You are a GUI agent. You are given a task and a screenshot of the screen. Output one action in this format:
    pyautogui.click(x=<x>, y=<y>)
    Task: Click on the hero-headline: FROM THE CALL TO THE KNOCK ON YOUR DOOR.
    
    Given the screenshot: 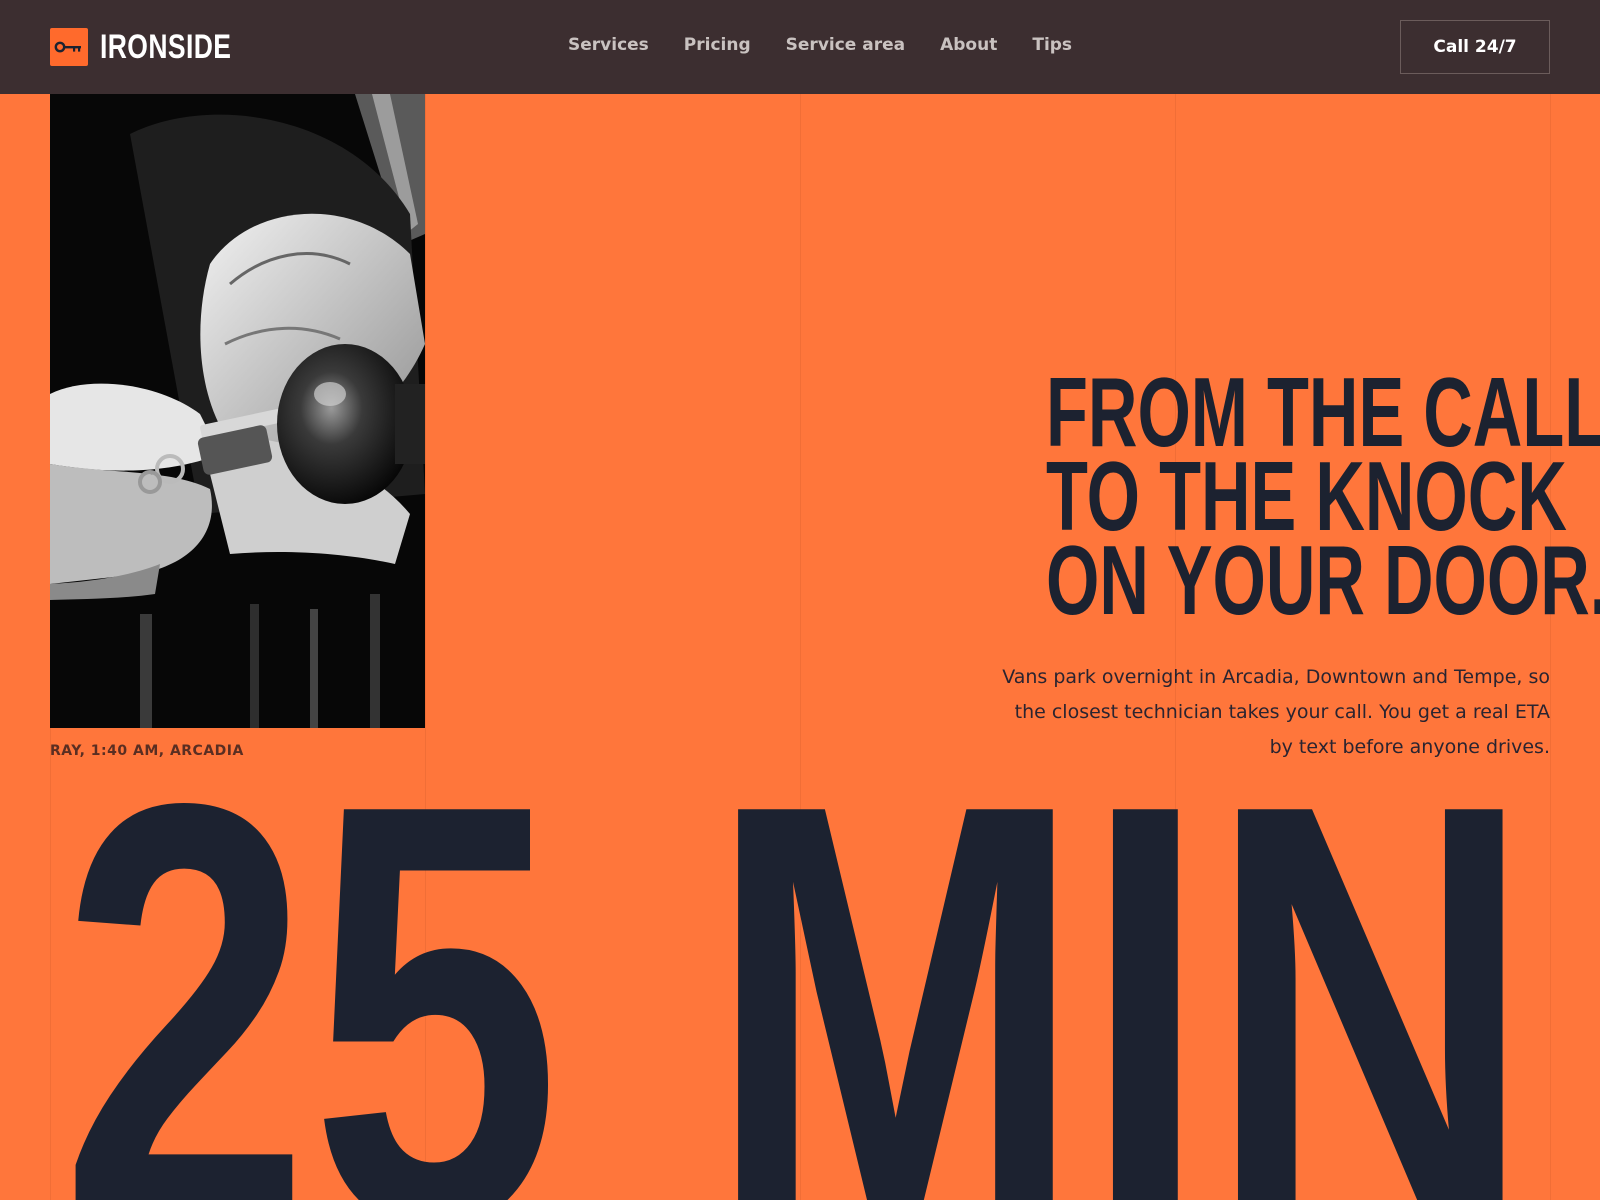 What is the action you would take?
    pyautogui.click(x=1215, y=499)
    